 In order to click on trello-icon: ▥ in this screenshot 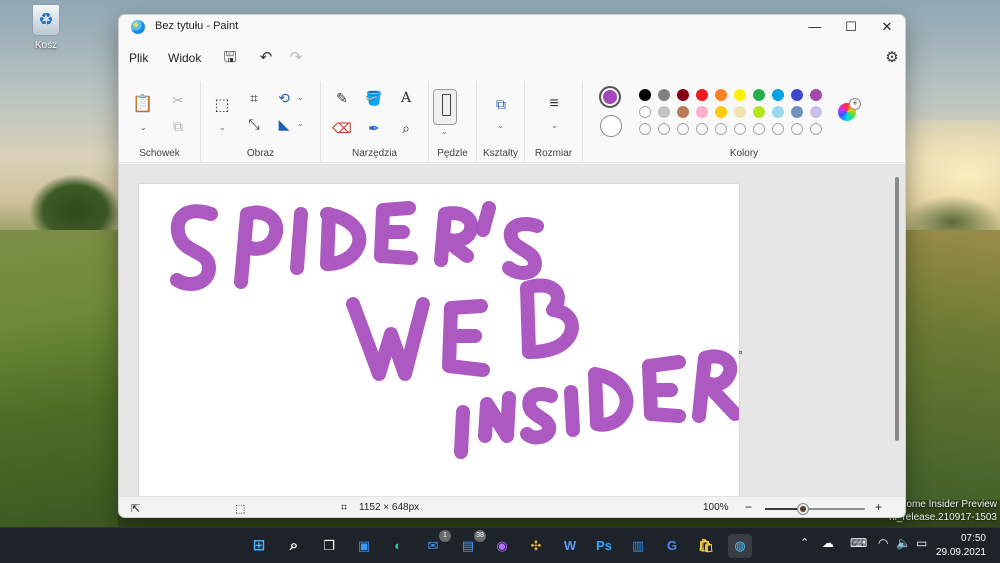, I will do `click(638, 546)`.